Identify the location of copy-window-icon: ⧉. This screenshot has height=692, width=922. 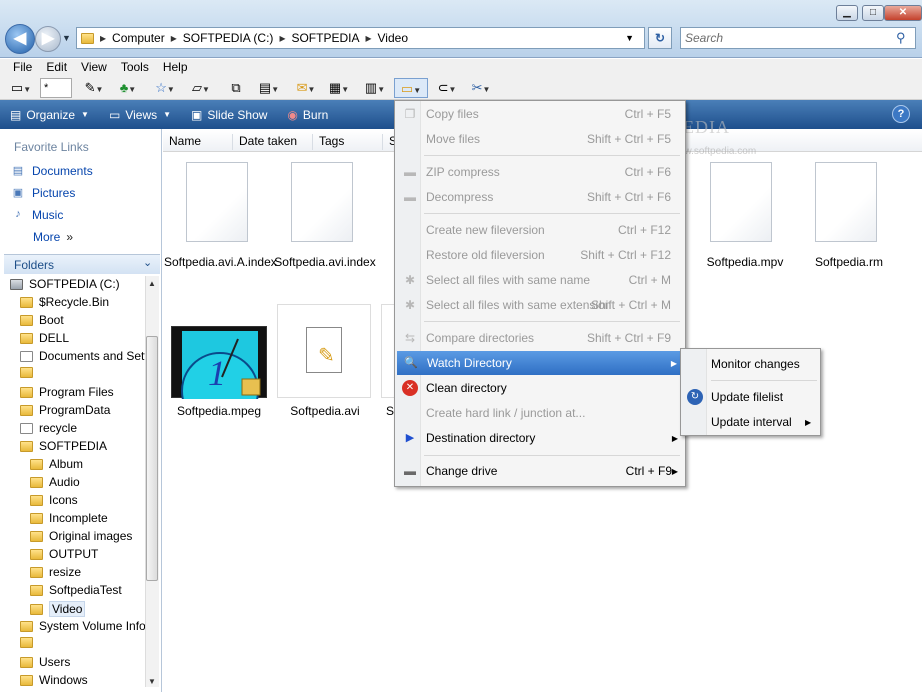
(236, 88).